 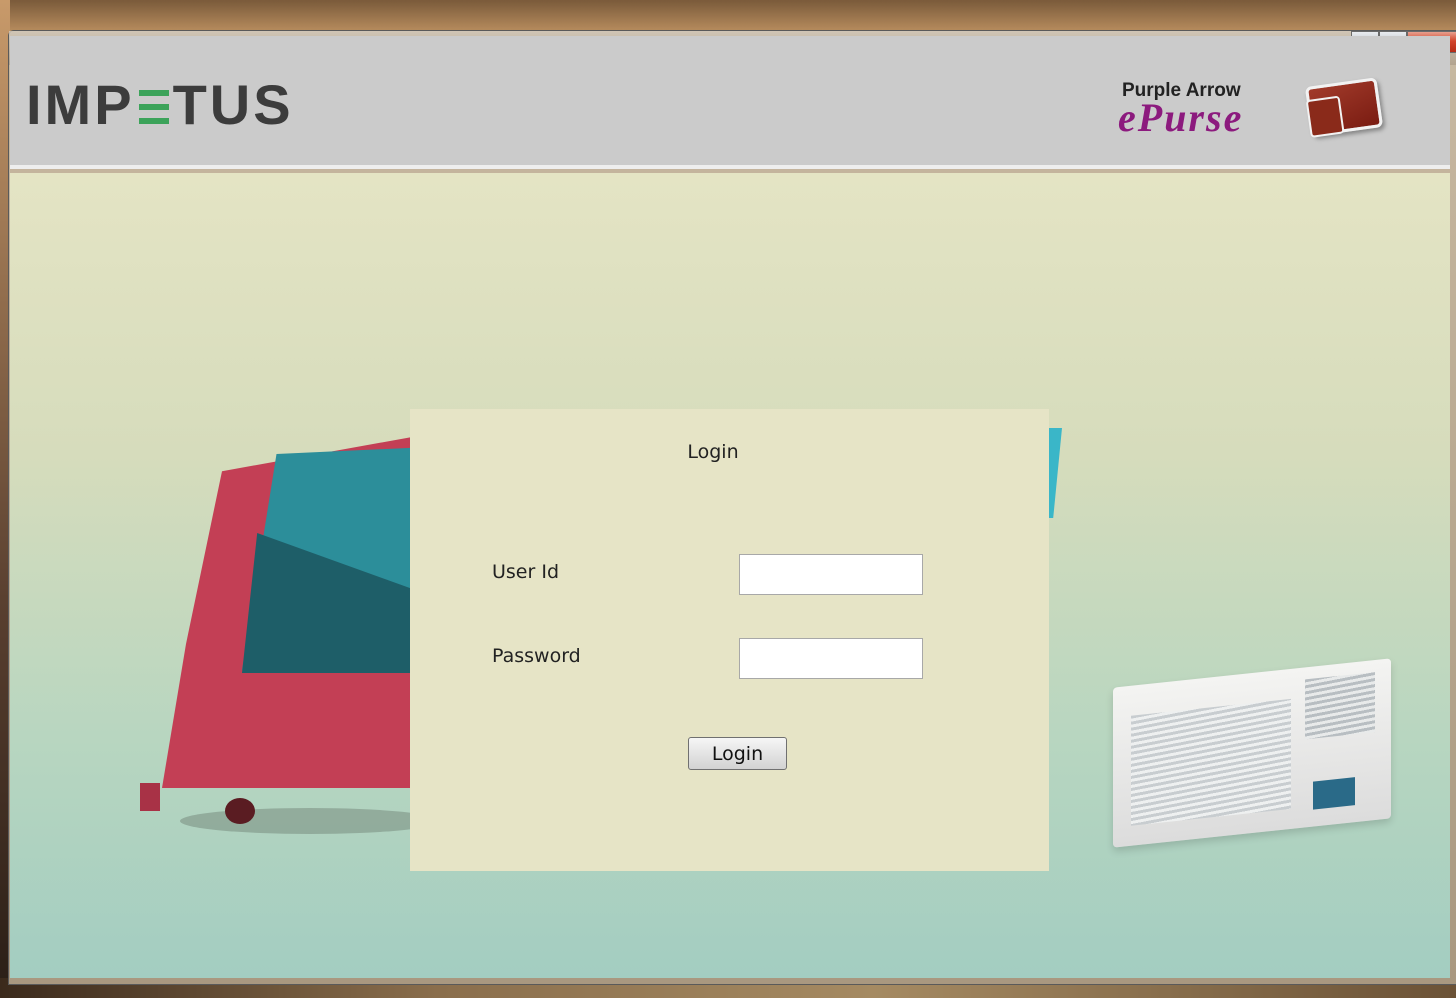 What do you see at coordinates (831, 658) in the screenshot?
I see `password-input` at bounding box center [831, 658].